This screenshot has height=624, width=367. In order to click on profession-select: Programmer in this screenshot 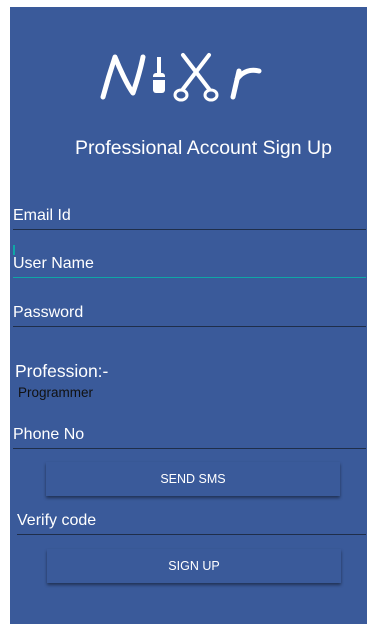, I will do `click(55, 392)`.